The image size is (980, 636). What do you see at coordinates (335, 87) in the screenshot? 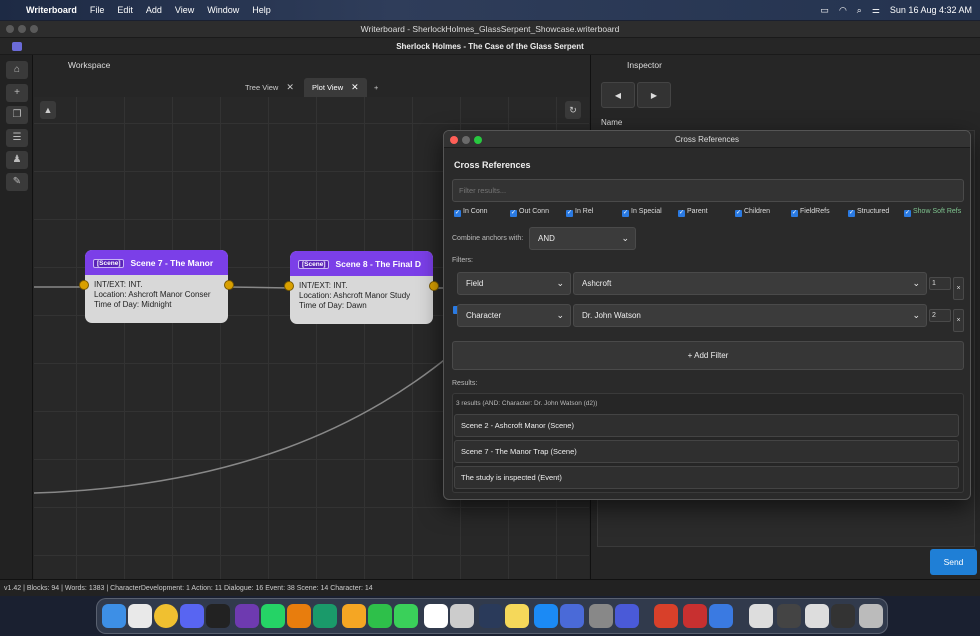
I see `tab-plot-view: Plot View ✕` at bounding box center [335, 87].